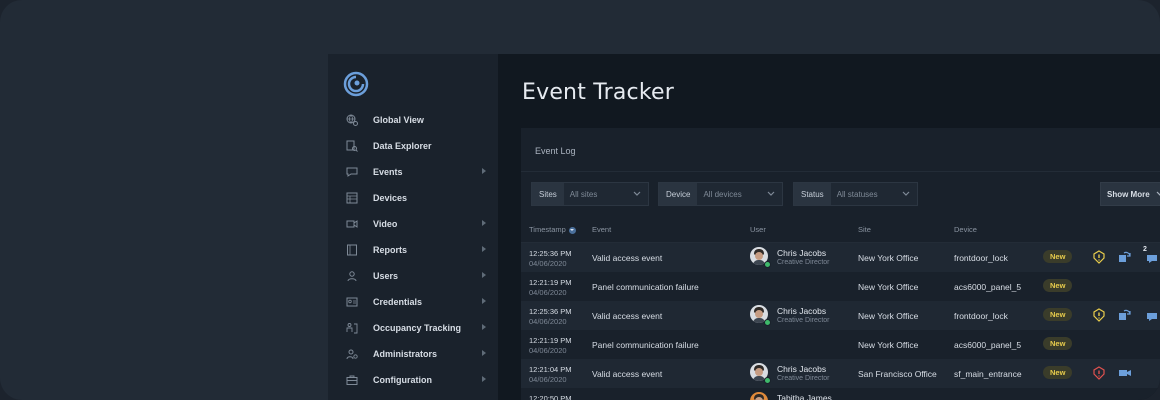 The height and width of the screenshot is (400, 1160). What do you see at coordinates (601, 229) in the screenshot?
I see `column-header-event: Event` at bounding box center [601, 229].